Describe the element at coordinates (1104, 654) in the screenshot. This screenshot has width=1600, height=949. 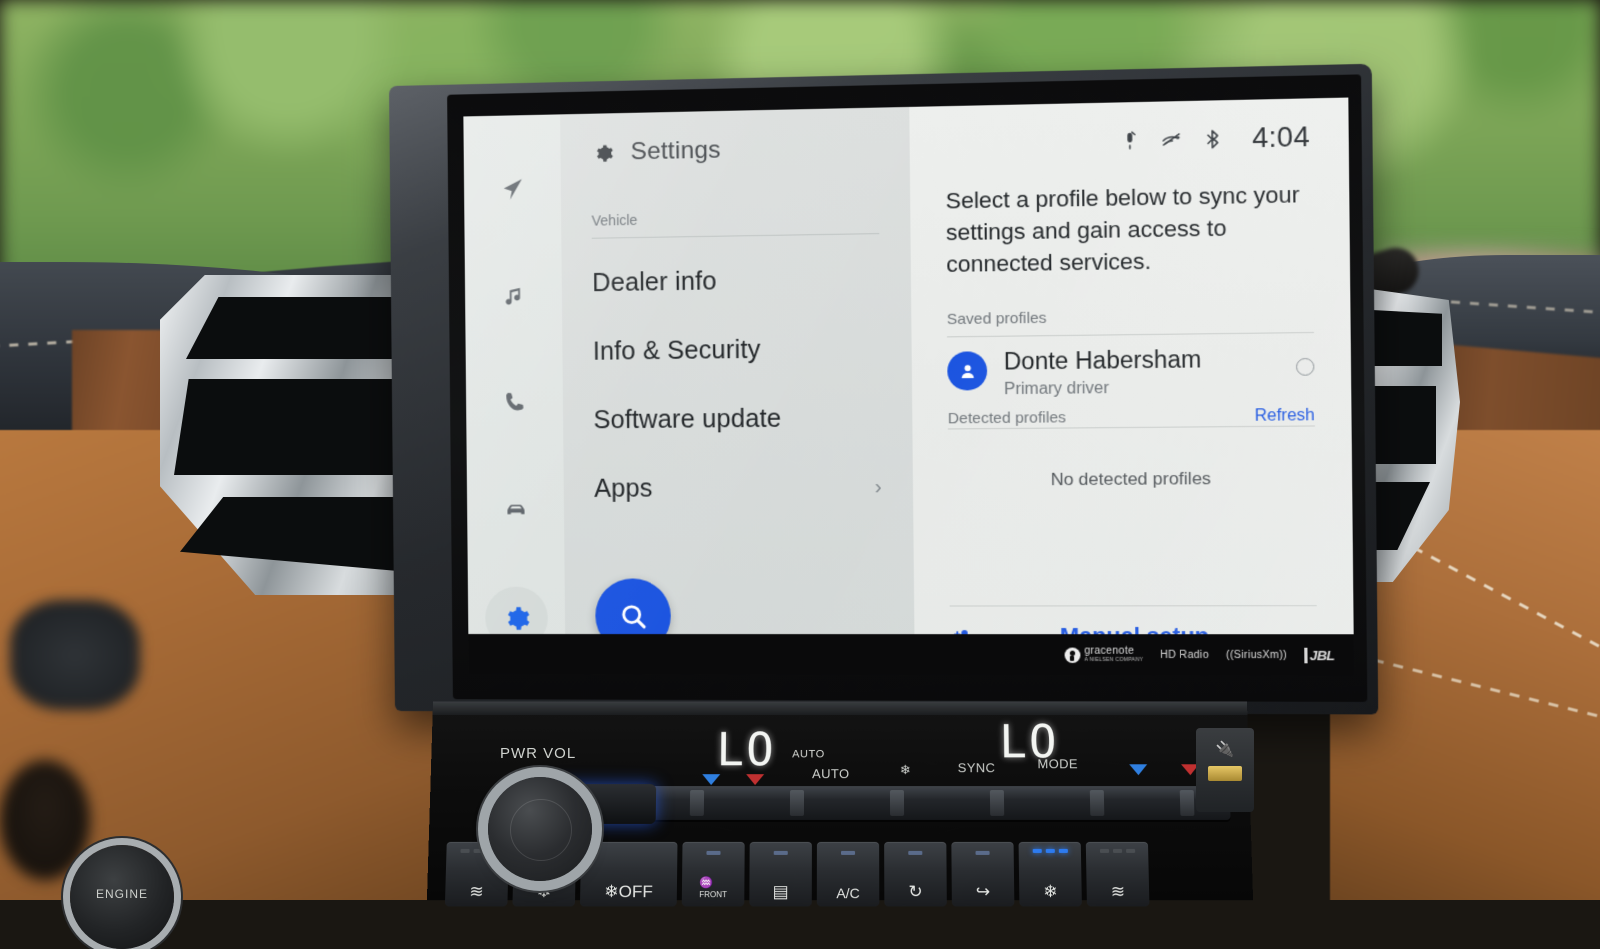
I see `brand-gracenote: gracenote A NIELSEN COMPANY` at that location.